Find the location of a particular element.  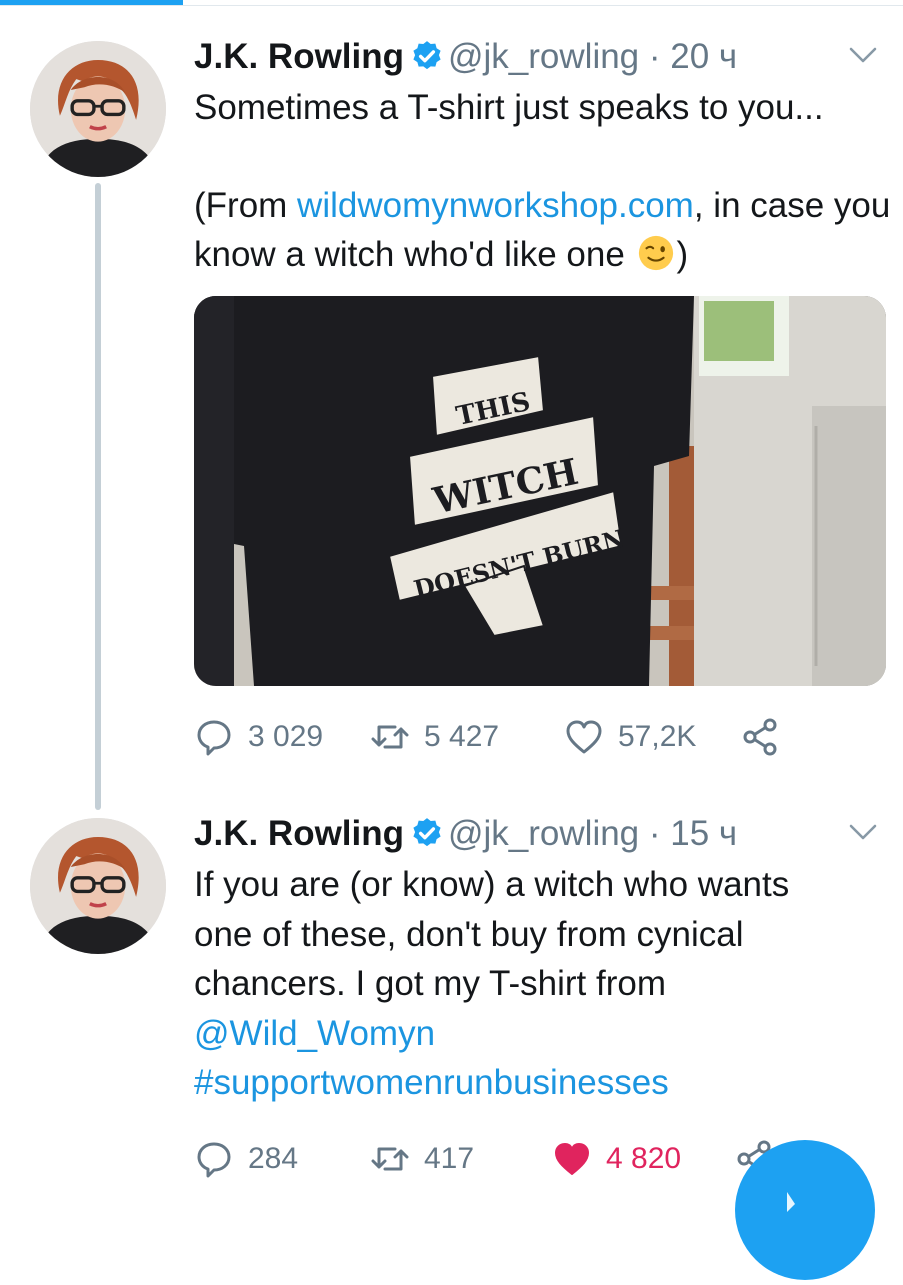

like-button: 57,2K is located at coordinates (630, 737).